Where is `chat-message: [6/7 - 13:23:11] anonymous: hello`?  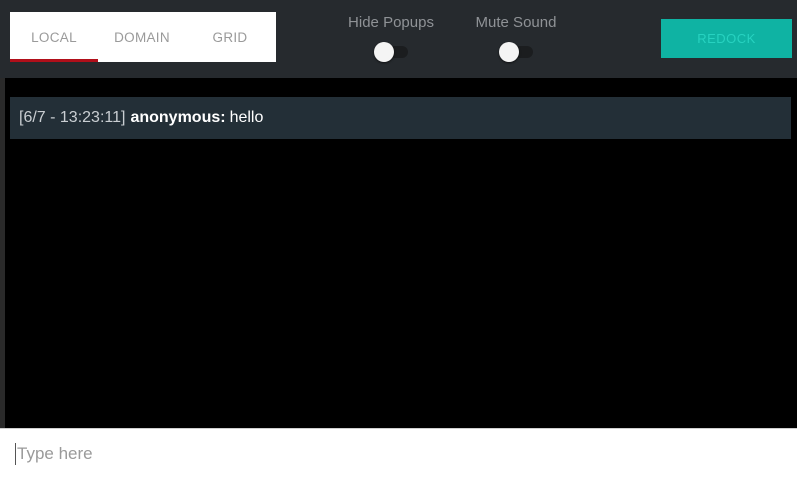
chat-message: [6/7 - 13:23:11] anonymous: hello is located at coordinates (400, 118).